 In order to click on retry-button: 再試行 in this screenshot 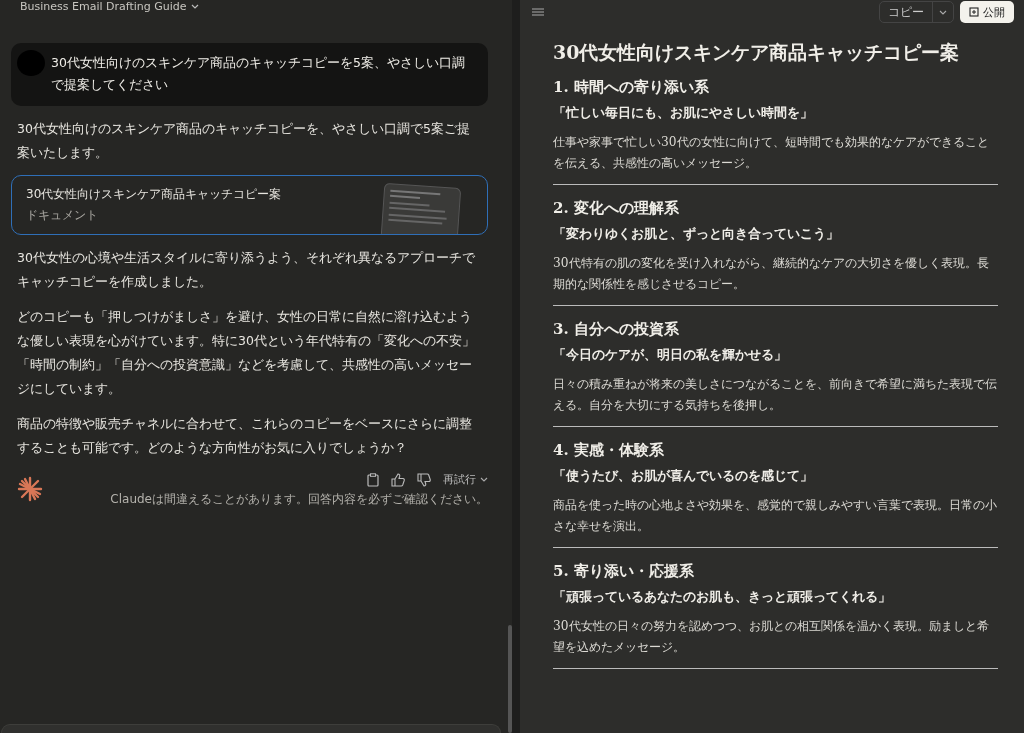, I will do `click(465, 479)`.